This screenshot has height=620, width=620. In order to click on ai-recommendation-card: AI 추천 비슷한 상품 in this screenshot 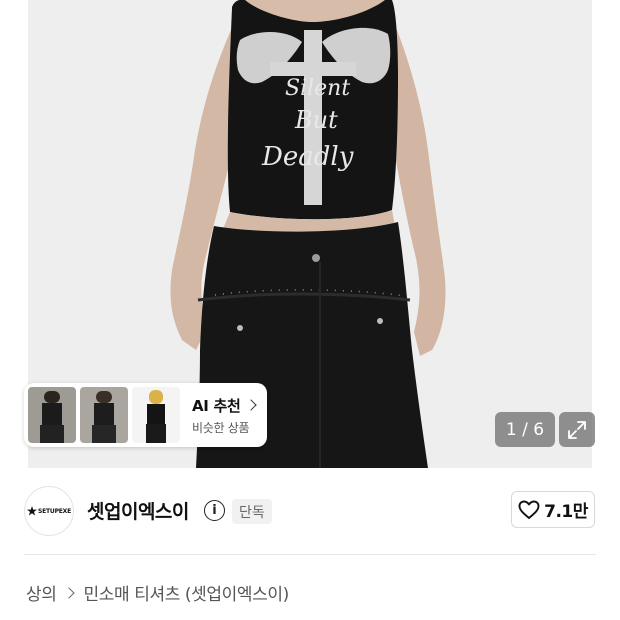, I will do `click(145, 415)`.